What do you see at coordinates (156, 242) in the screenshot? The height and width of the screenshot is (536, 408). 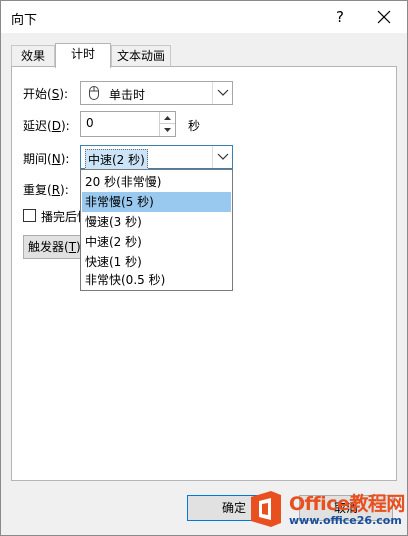 I see `list-item: 中速(2 秒)` at bounding box center [156, 242].